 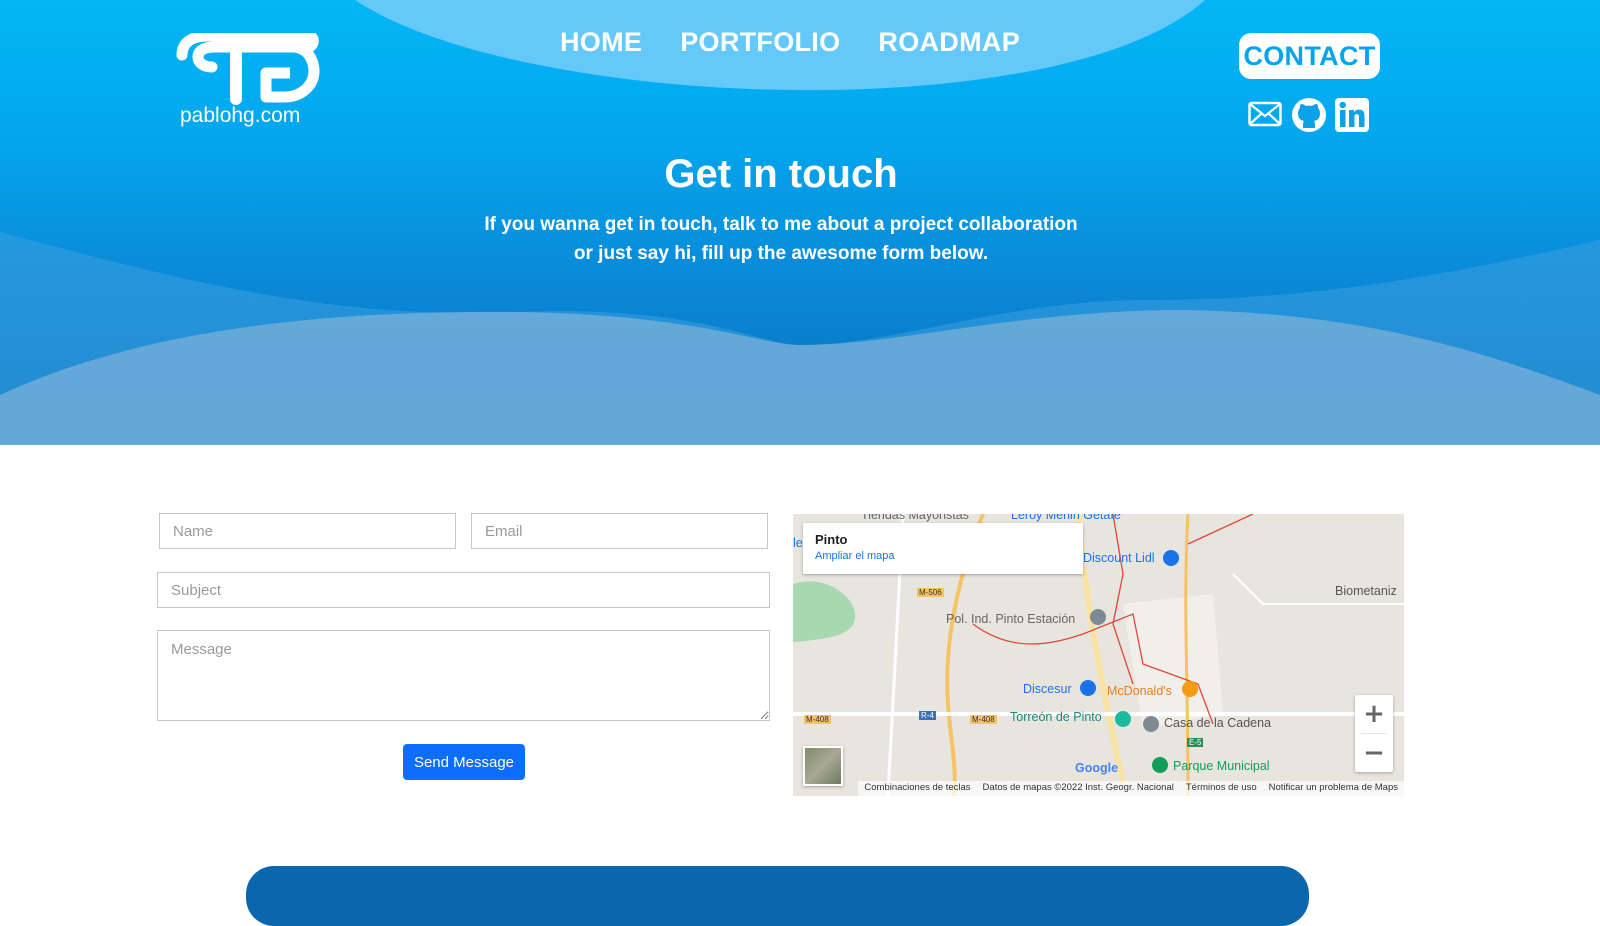 I want to click on map-label-poligono: Pol. Ind. Pinto Estación, so click(x=1011, y=619).